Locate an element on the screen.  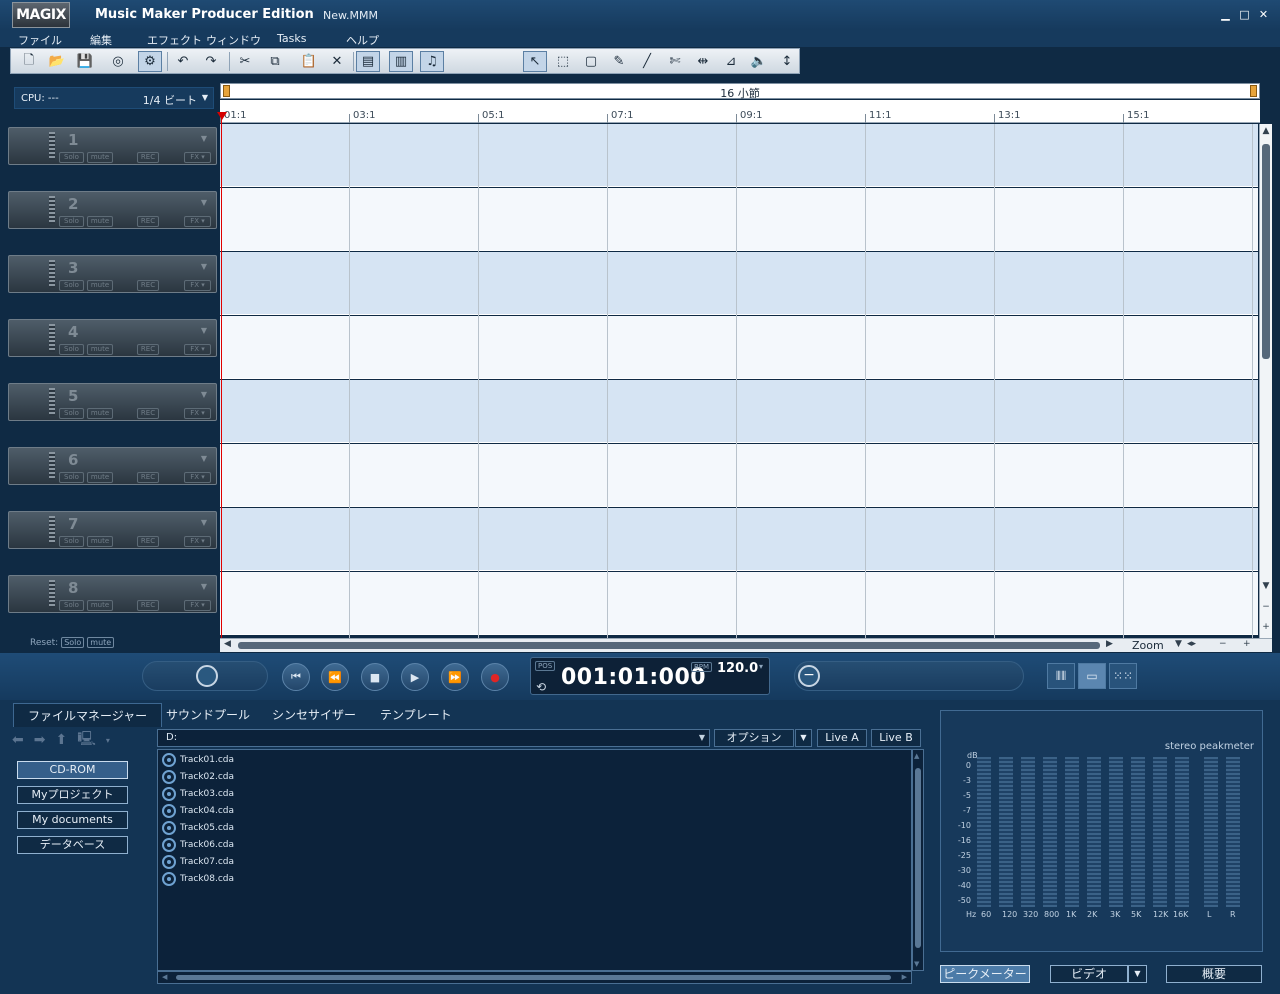
forward-button: ⏩ is located at coordinates (455, 677).